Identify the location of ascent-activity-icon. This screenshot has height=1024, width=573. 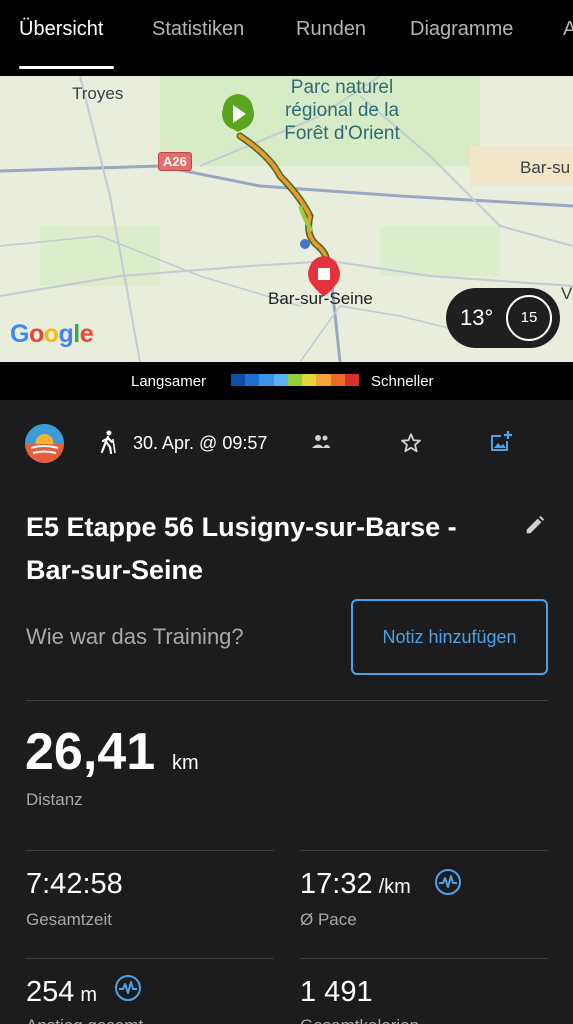
(128, 990).